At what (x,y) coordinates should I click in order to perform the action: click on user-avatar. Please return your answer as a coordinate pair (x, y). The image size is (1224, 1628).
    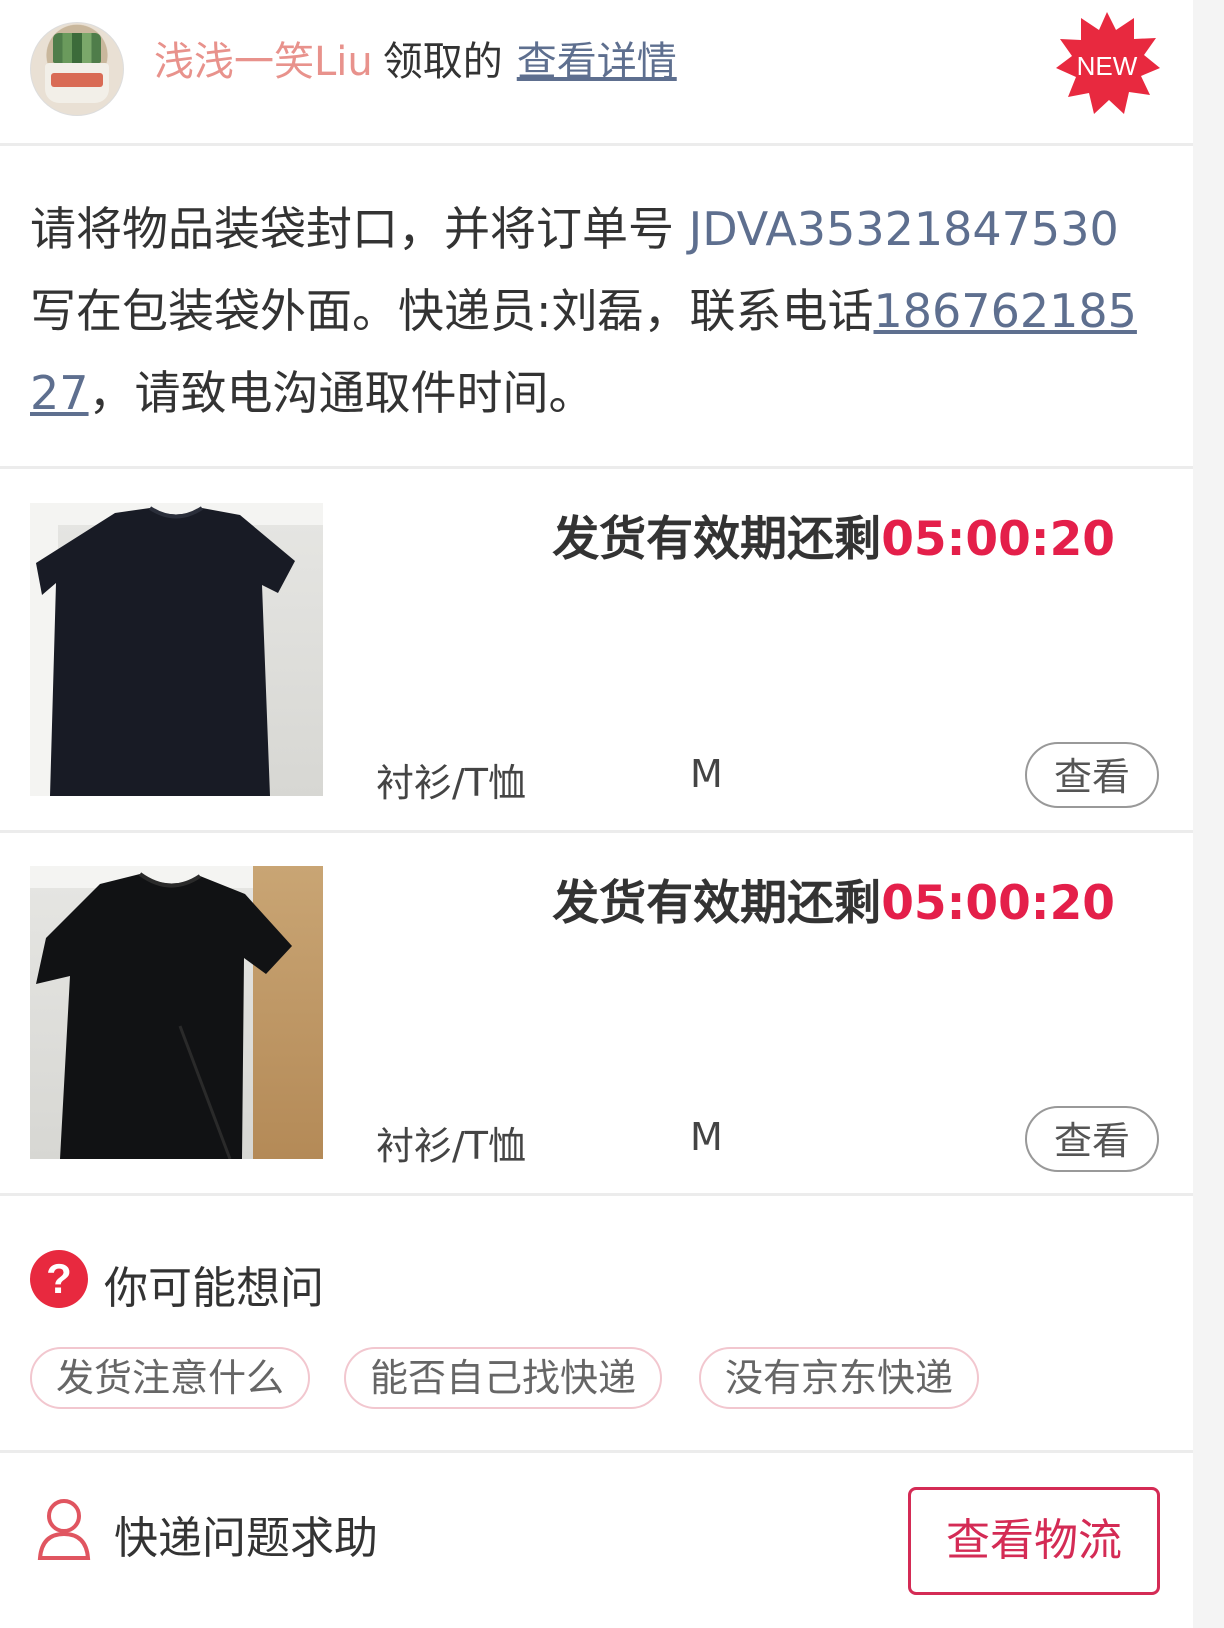
    Looking at the image, I should click on (77, 69).